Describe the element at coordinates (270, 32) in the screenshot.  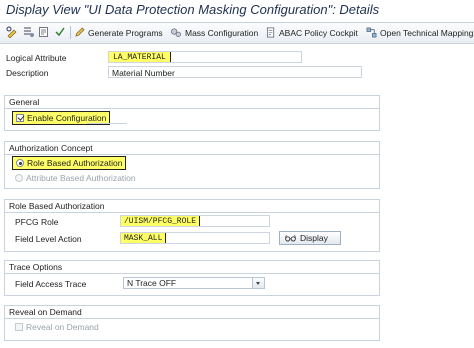
I see `document-icon` at that location.